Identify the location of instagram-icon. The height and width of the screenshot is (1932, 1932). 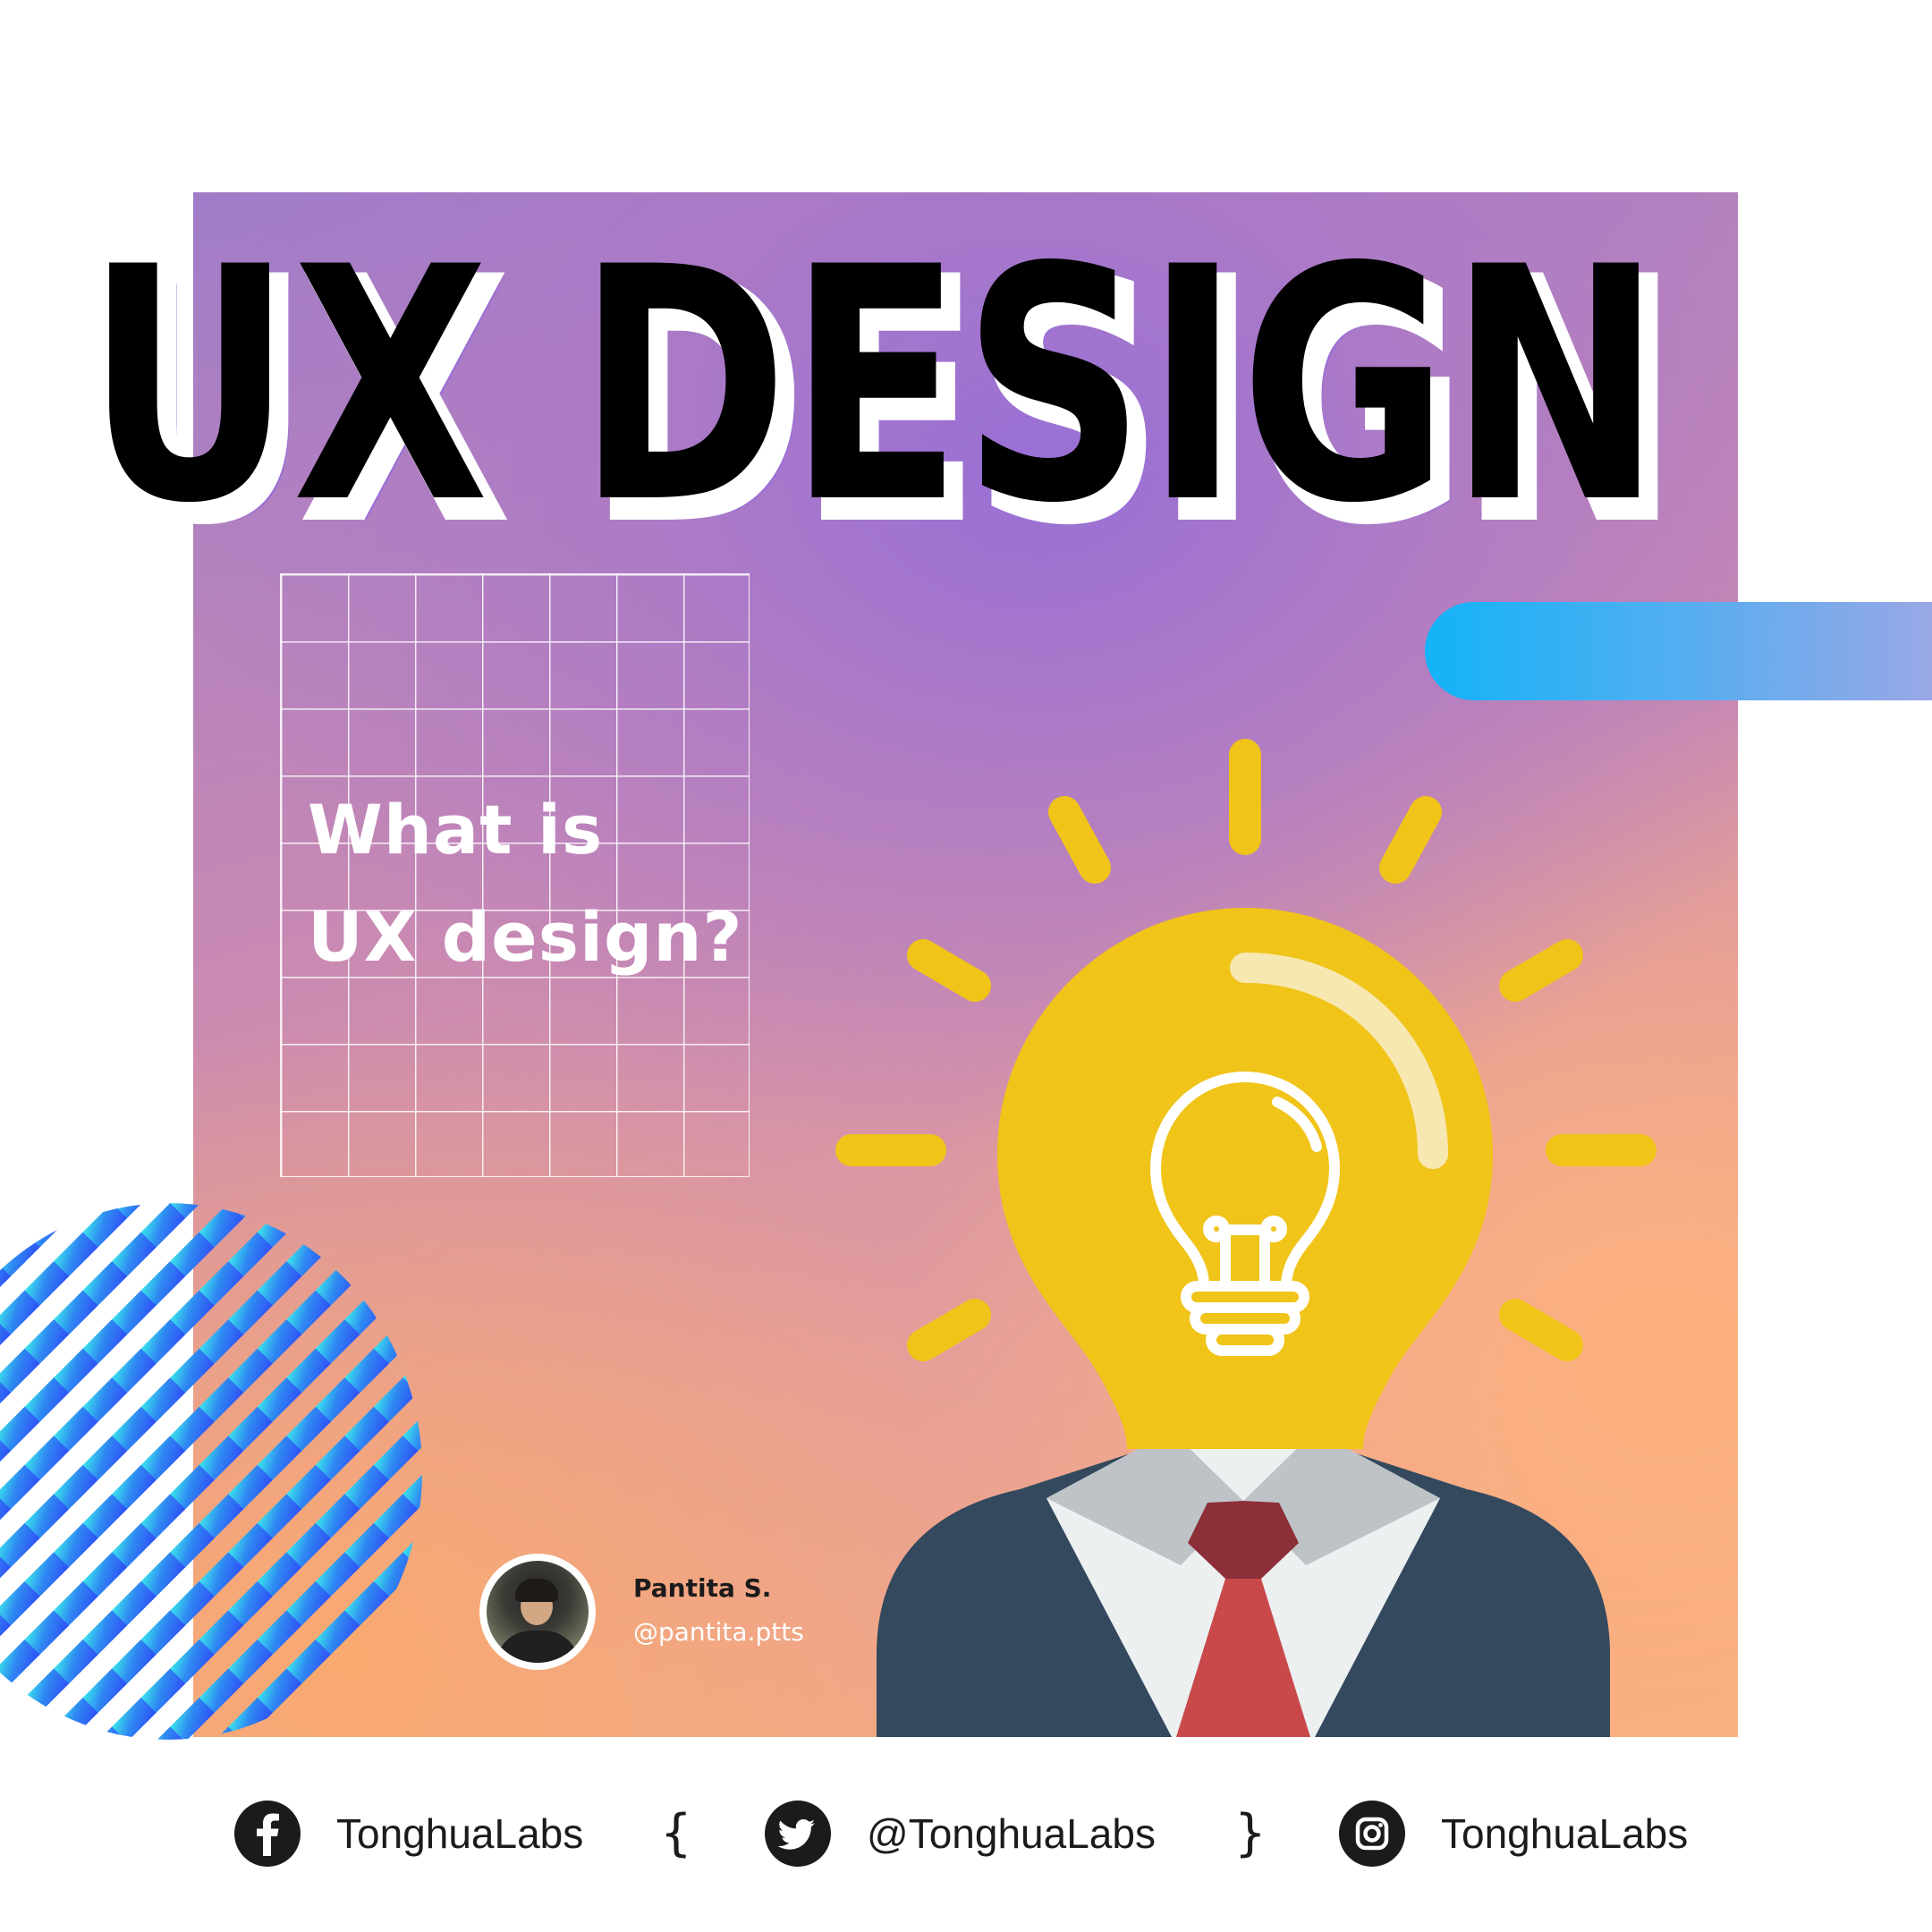
(1372, 1834).